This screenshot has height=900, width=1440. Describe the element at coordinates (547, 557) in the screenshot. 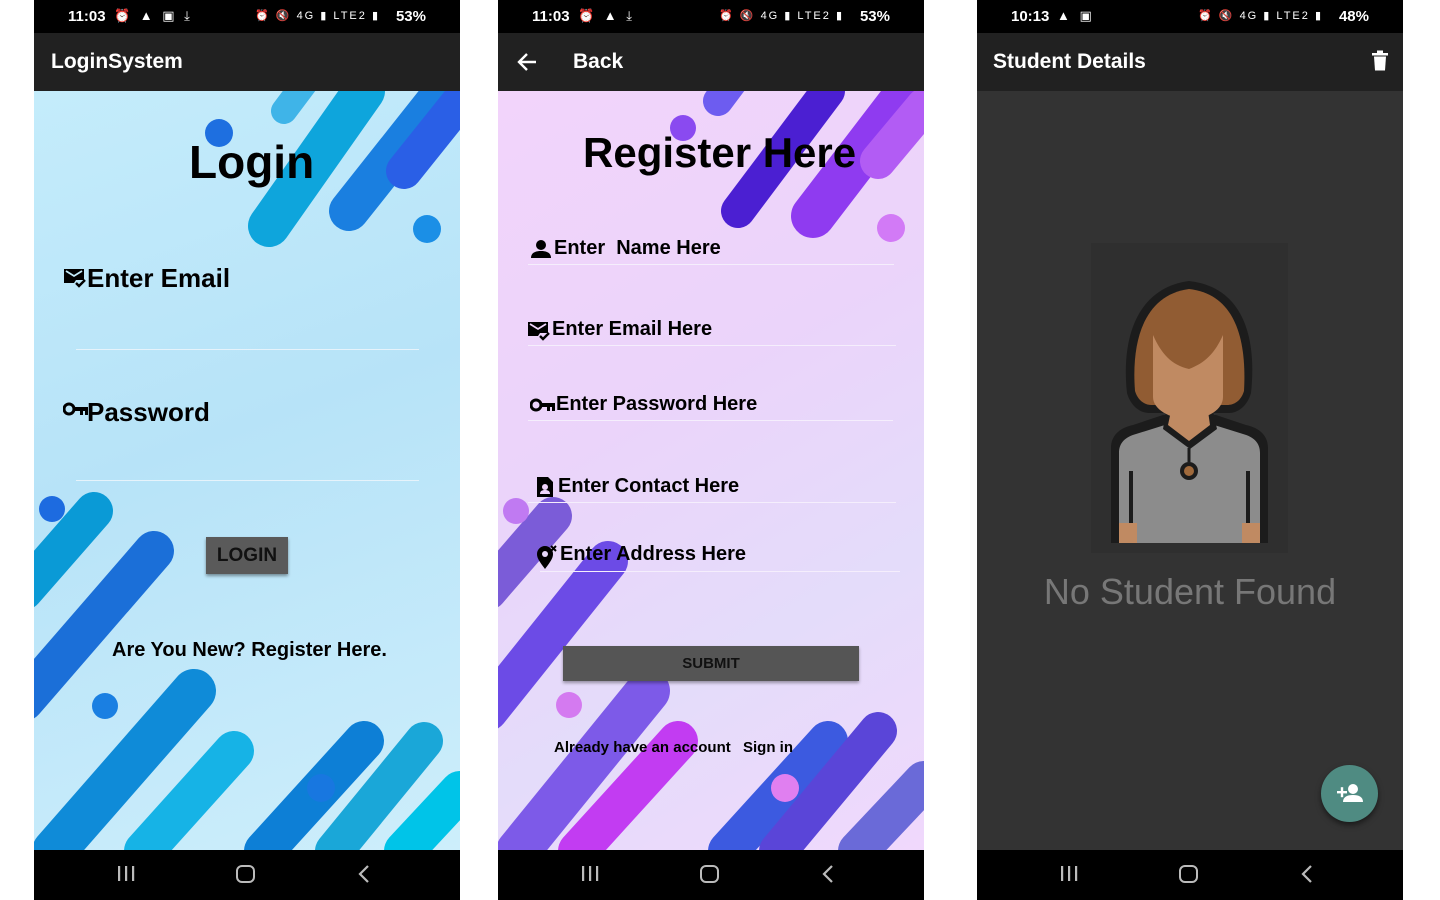

I see `location-pin-icon` at that location.